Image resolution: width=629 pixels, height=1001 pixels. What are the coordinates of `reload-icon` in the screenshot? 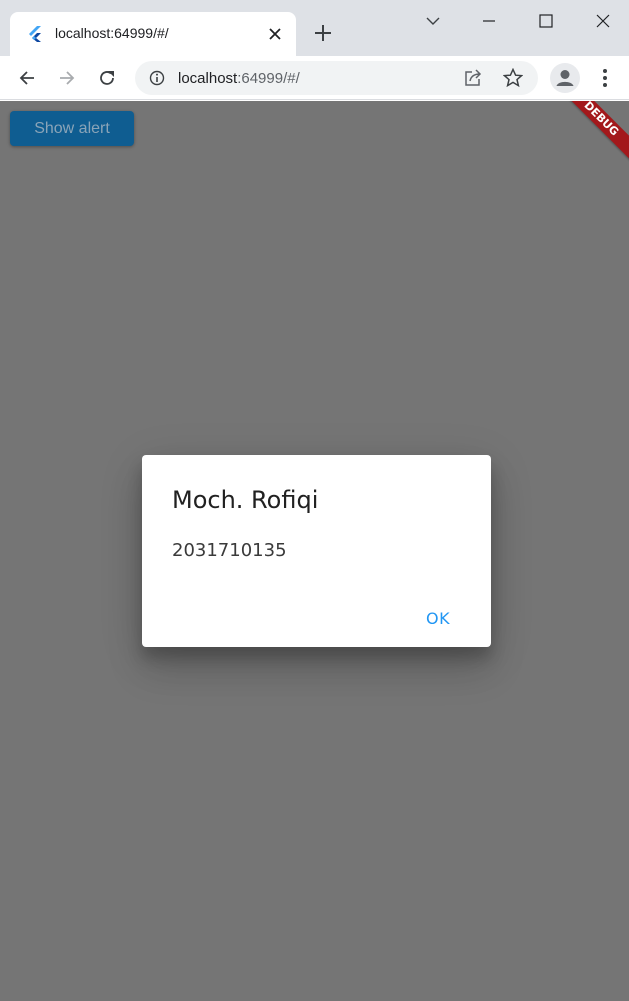 It's located at (107, 78).